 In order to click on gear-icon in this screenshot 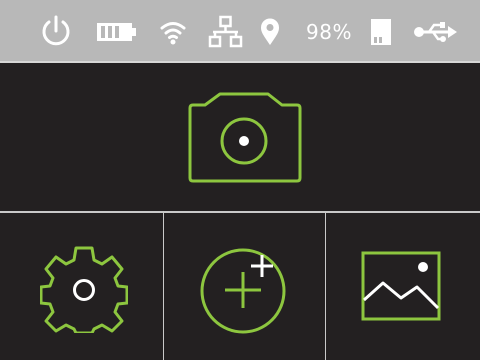, I will do `click(84, 289)`.